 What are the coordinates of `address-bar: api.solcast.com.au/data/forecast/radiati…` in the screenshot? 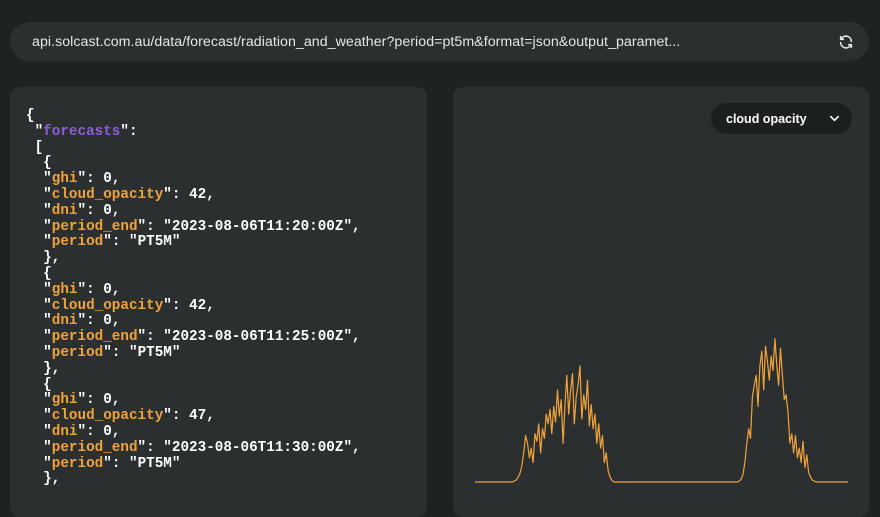 It's located at (439, 41).